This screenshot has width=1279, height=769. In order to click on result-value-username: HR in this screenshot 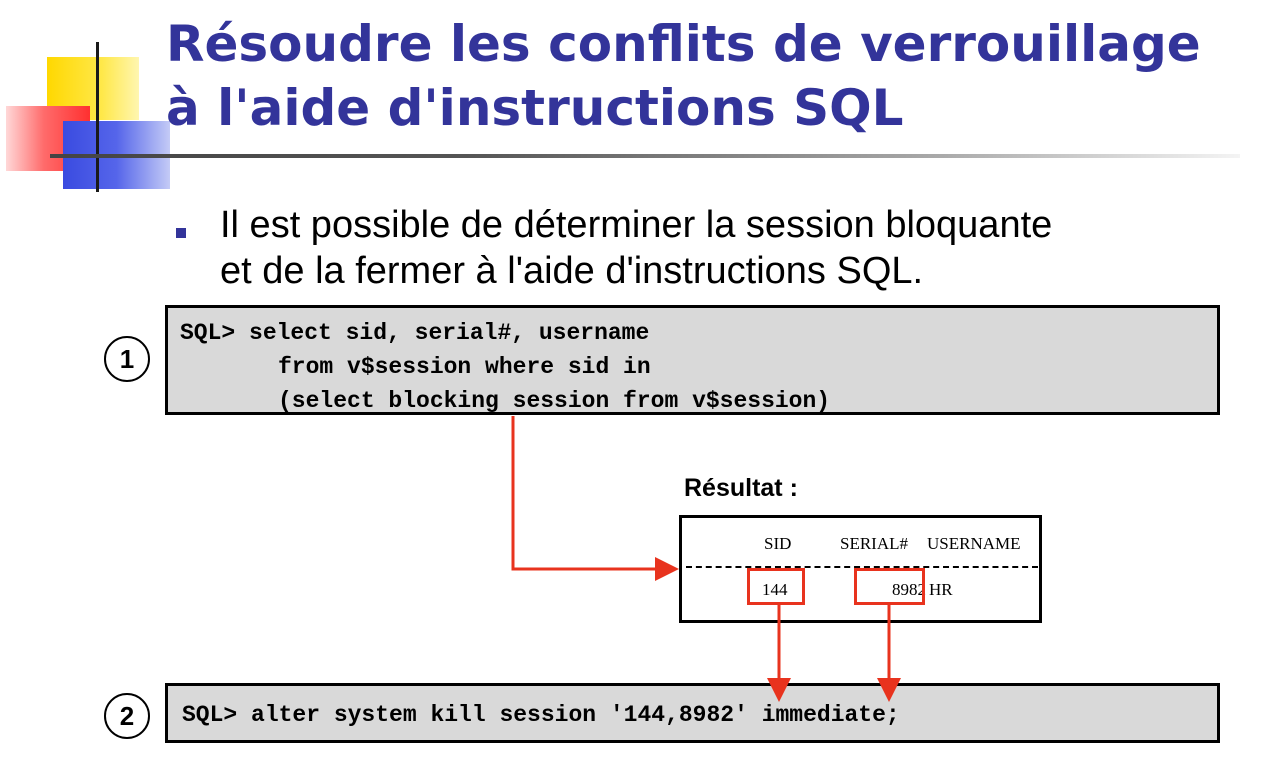, I will do `click(941, 589)`.